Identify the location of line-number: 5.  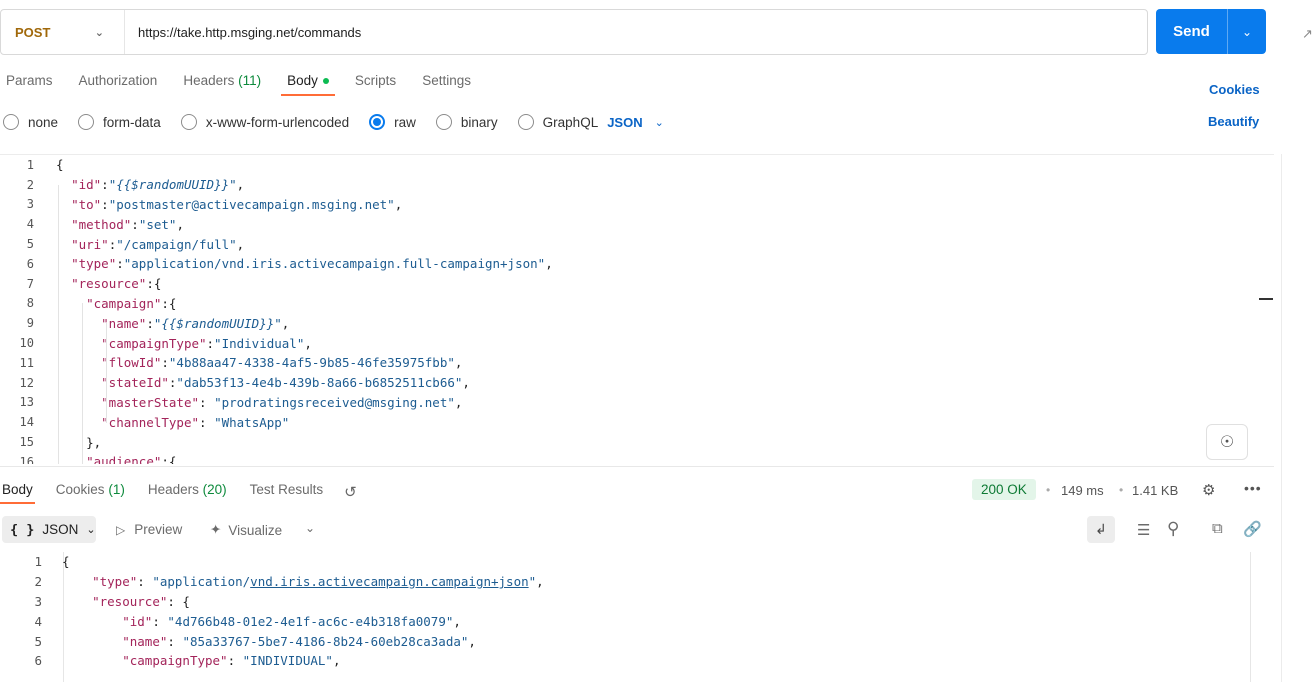
(30, 244).